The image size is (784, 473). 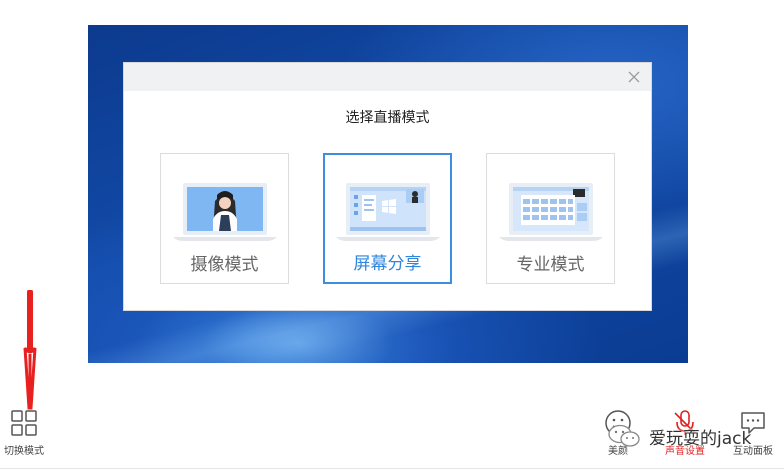 I want to click on grid-icon, so click(x=24, y=423).